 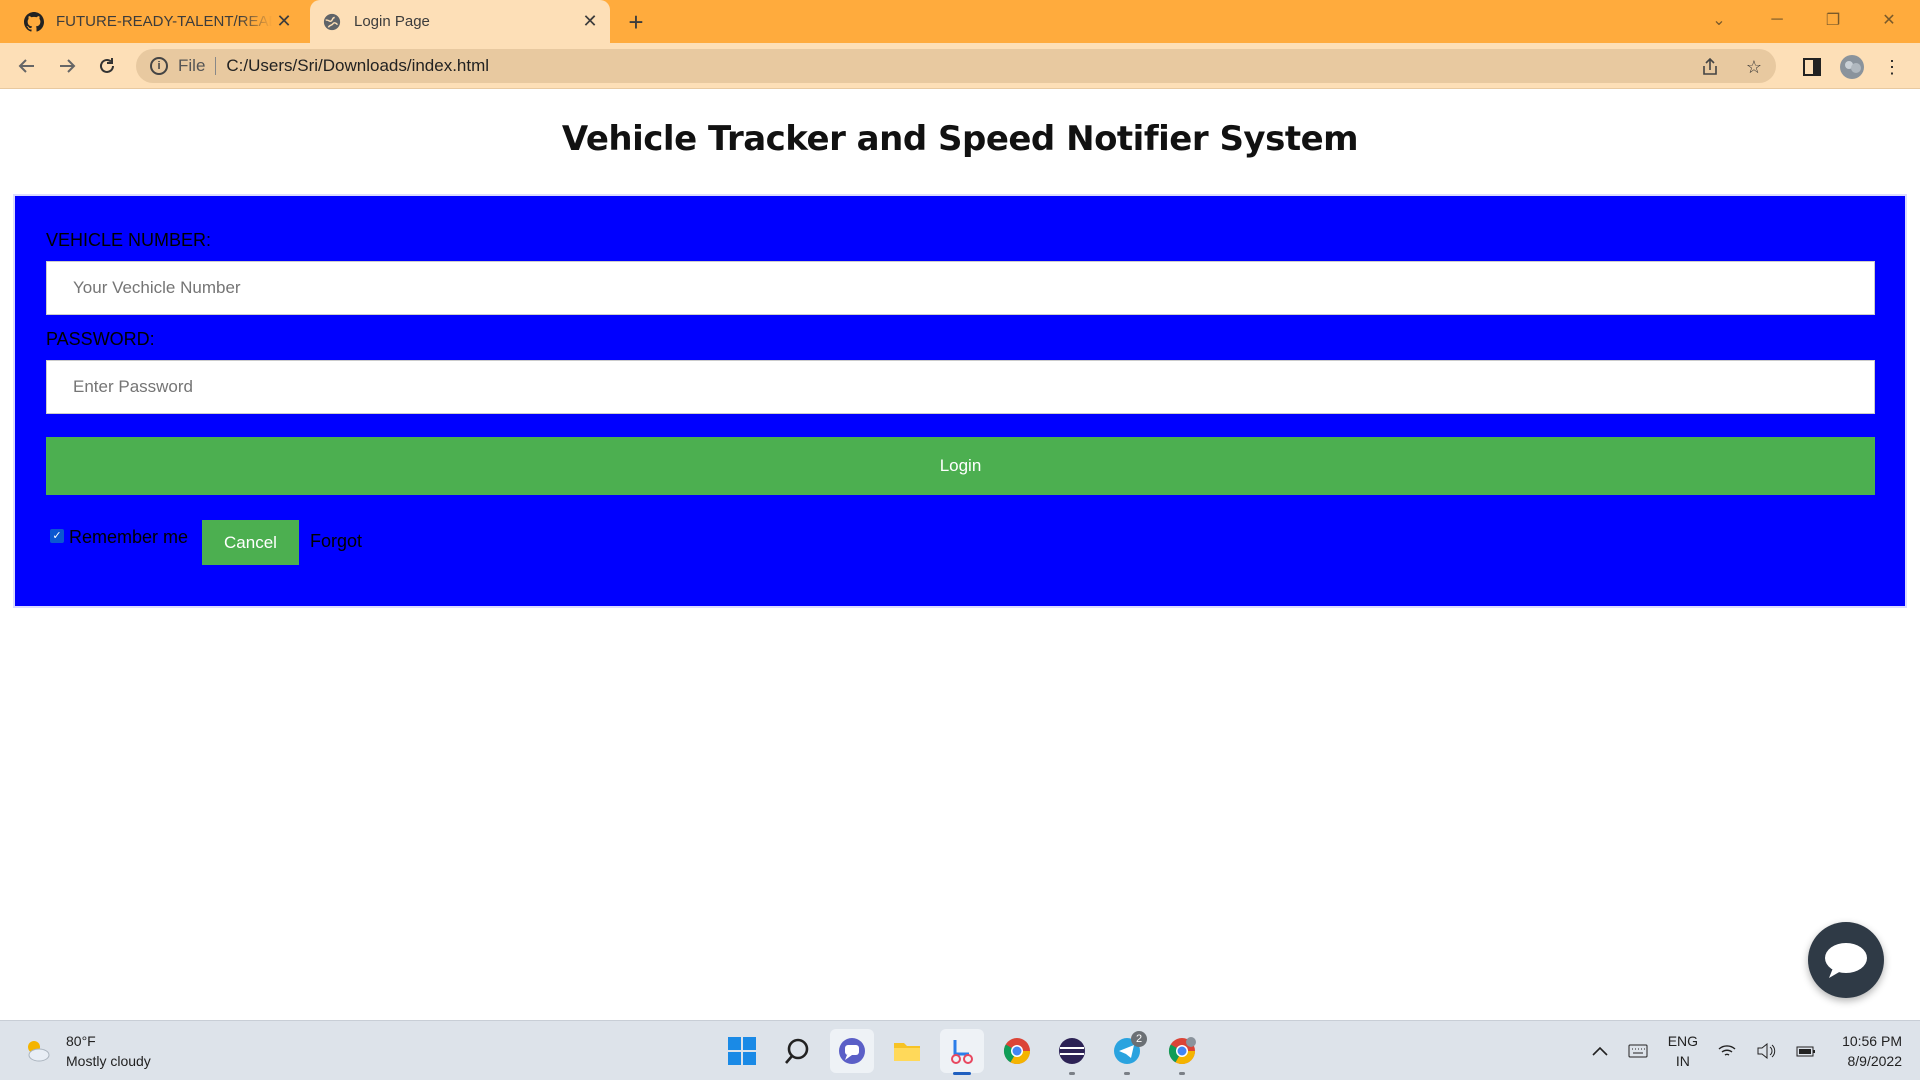 I want to click on url-text: C:/Users/Sri/Downloads/index.html, so click(x=357, y=66).